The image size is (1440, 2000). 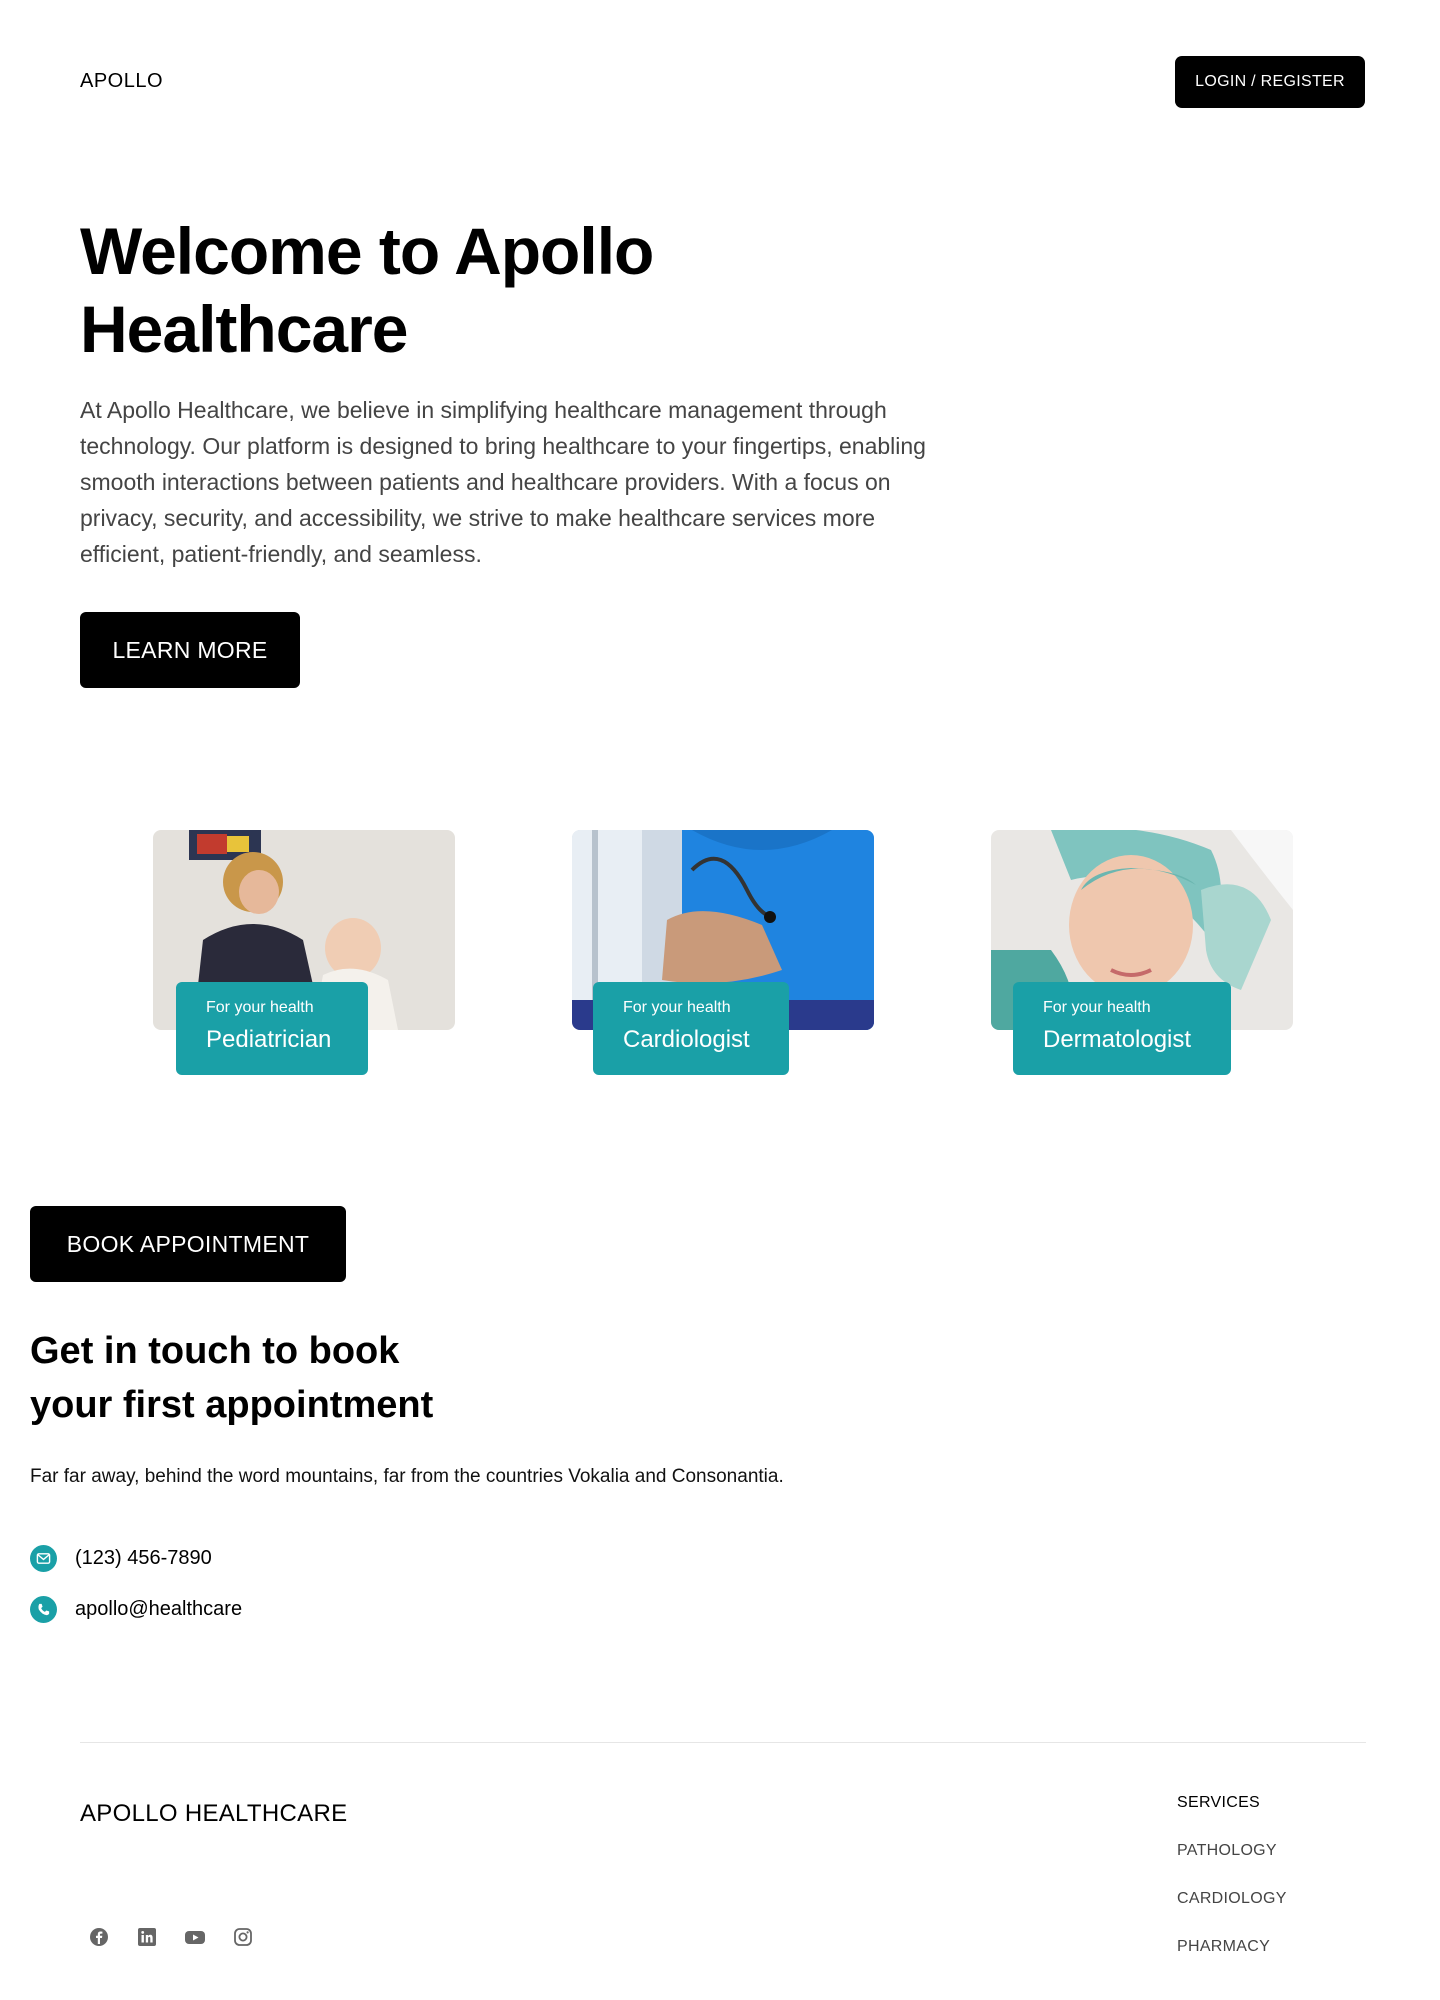 What do you see at coordinates (215, 1351) in the screenshot?
I see `booking-title-line1: Get in touch to book` at bounding box center [215, 1351].